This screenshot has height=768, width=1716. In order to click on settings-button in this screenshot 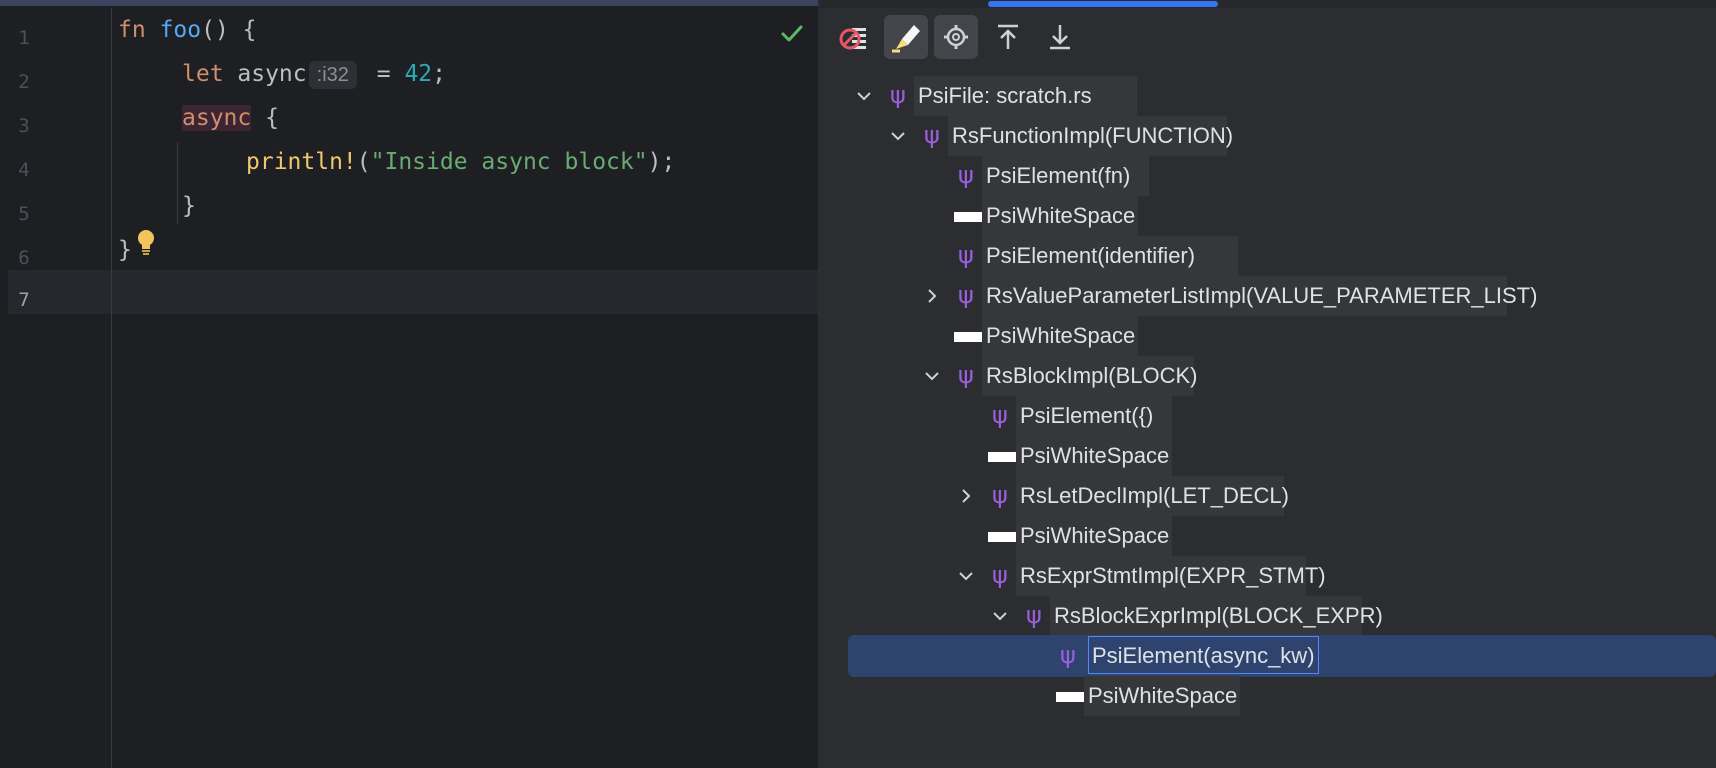, I will do `click(956, 37)`.